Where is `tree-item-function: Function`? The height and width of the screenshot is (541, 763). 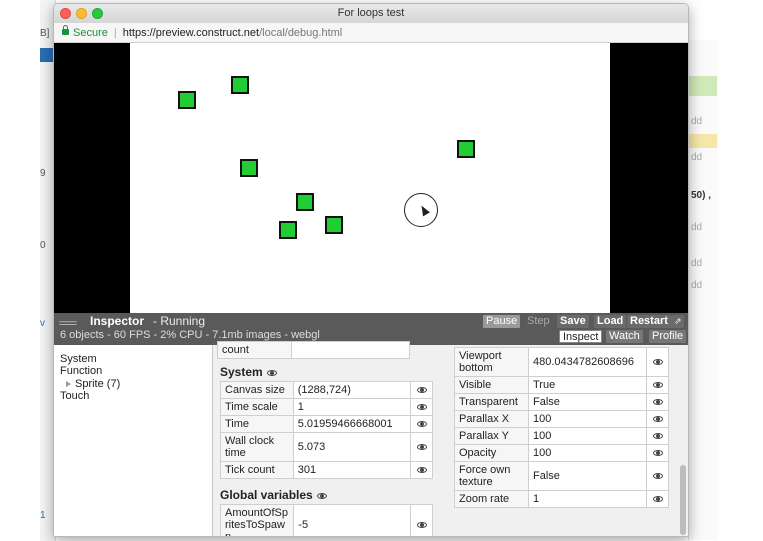 tree-item-function: Function is located at coordinates (81, 371).